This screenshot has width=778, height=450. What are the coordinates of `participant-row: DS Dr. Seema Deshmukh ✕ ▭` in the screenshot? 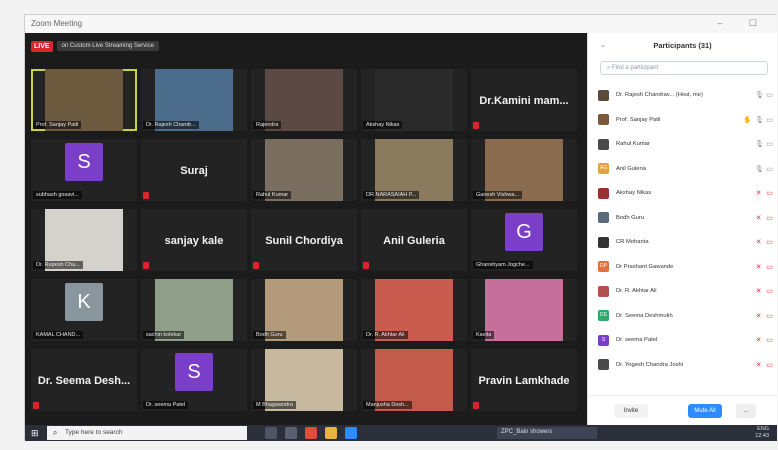 It's located at (686, 316).